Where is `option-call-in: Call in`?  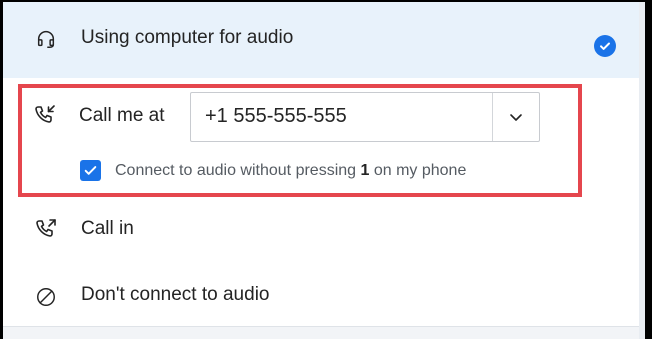 option-call-in: Call in is located at coordinates (321, 229).